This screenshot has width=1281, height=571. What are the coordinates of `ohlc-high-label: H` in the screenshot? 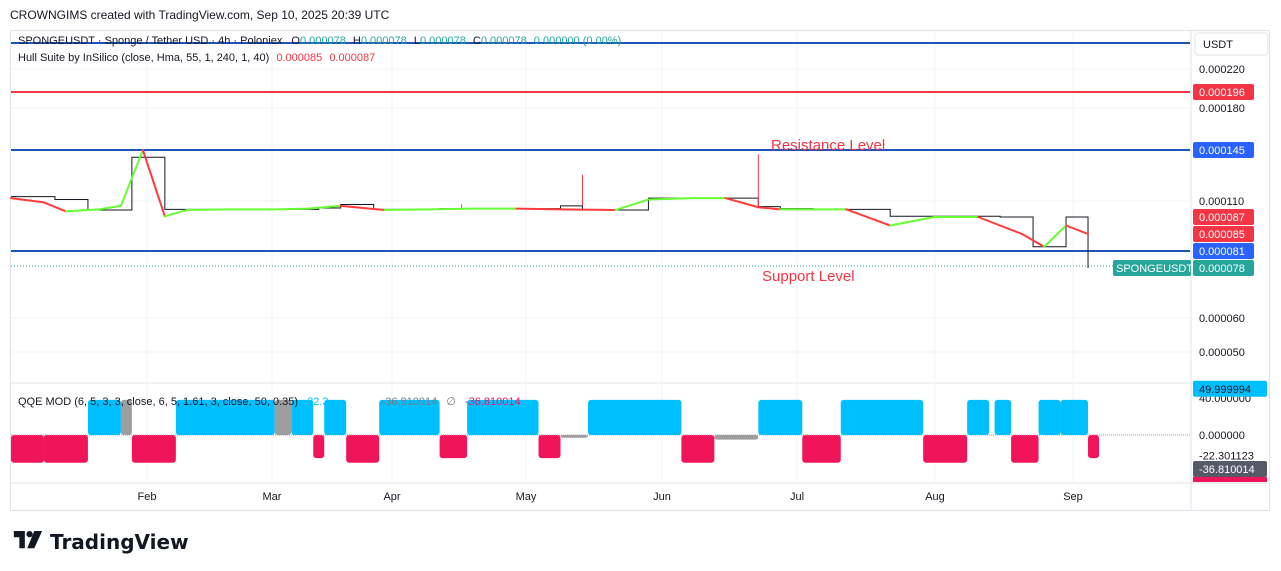 It's located at (356, 41).